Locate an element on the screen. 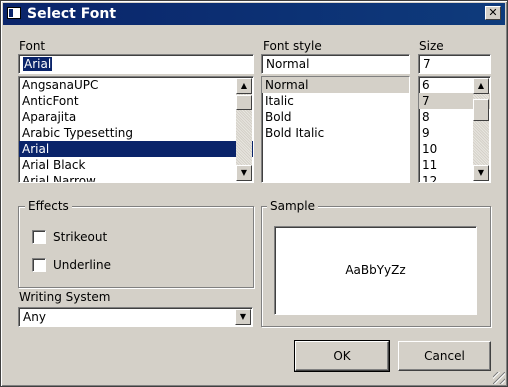 Image resolution: width=508 pixels, height=387 pixels. size-list-scrollbar: ▲ ▼ is located at coordinates (481, 129).